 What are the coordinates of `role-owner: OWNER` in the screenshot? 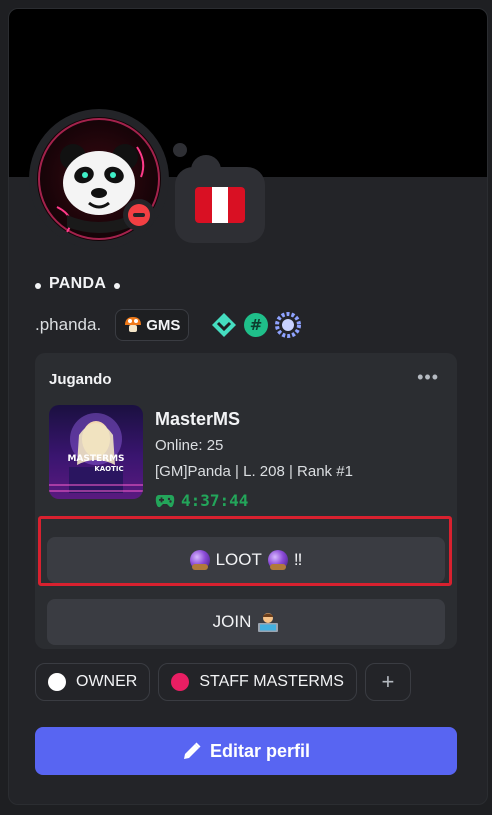 It's located at (93, 682).